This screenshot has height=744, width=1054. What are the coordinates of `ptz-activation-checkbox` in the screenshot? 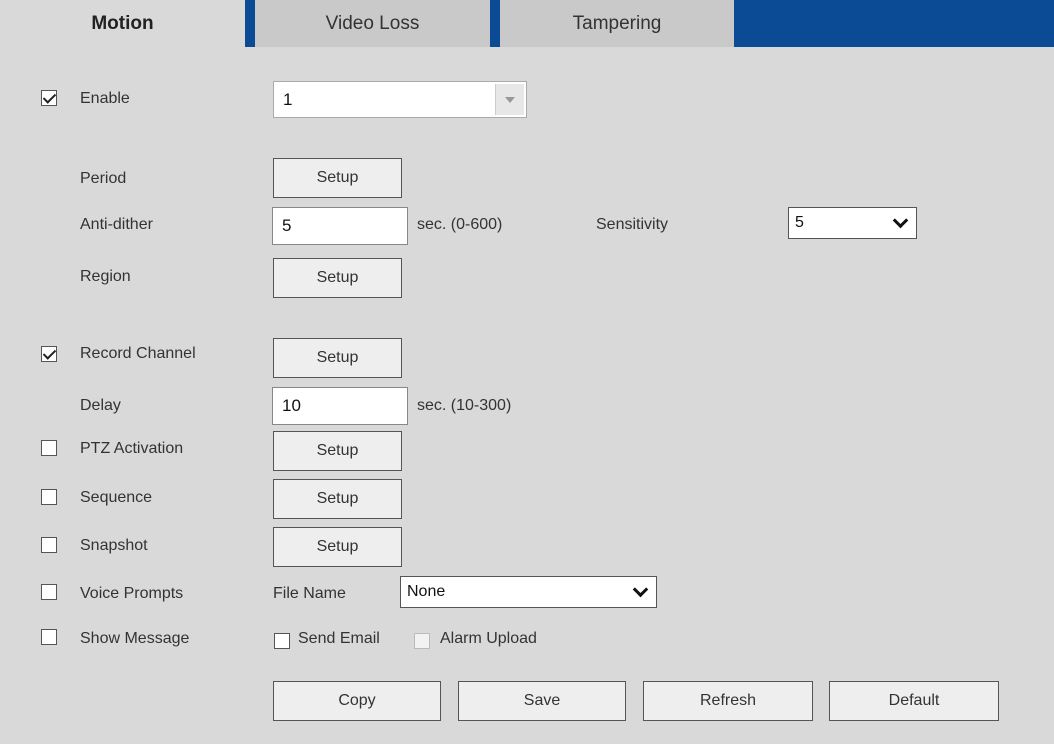 It's located at (49, 448).